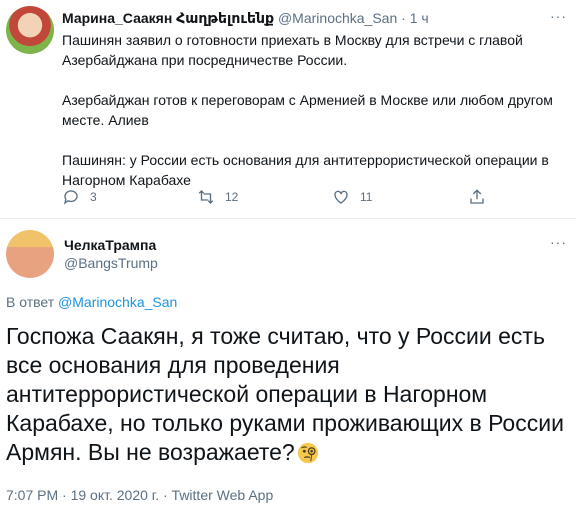 This screenshot has width=576, height=513. Describe the element at coordinates (341, 197) in the screenshot. I see `heart-icon` at that location.